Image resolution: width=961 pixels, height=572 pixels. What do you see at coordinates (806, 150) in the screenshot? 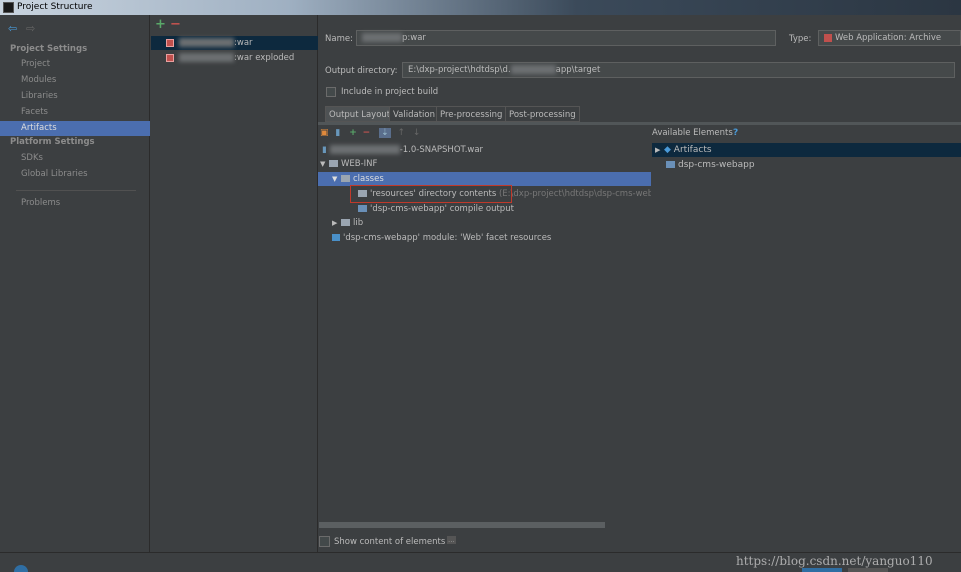
I see `available-artifacts: ▶ ◆ Artifacts` at bounding box center [806, 150].